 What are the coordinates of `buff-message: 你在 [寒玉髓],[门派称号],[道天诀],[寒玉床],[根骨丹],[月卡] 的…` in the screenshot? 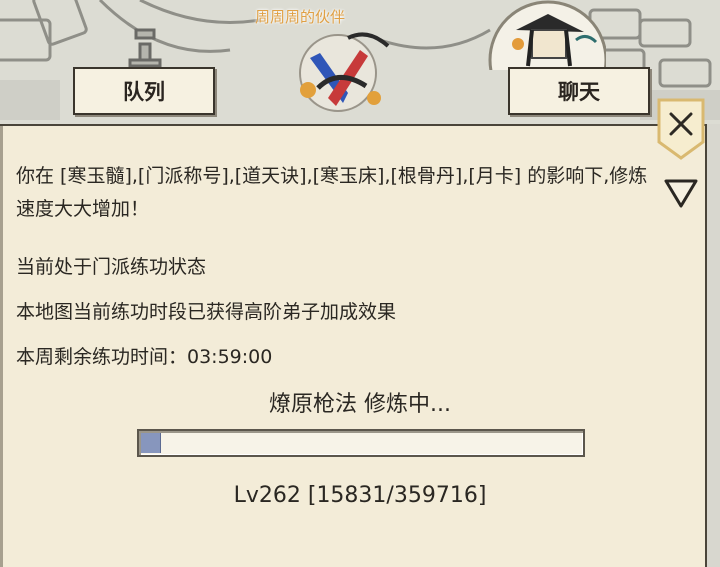 It's located at (332, 192).